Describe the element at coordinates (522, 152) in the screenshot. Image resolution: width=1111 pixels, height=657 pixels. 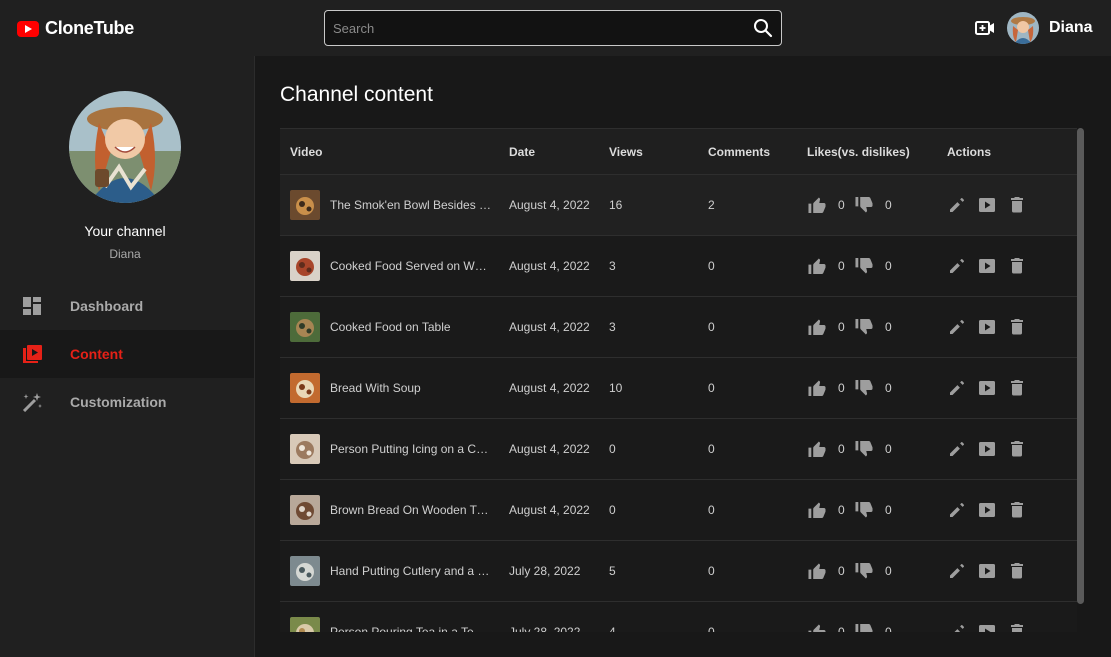
I see `column-header-date: Date` at that location.